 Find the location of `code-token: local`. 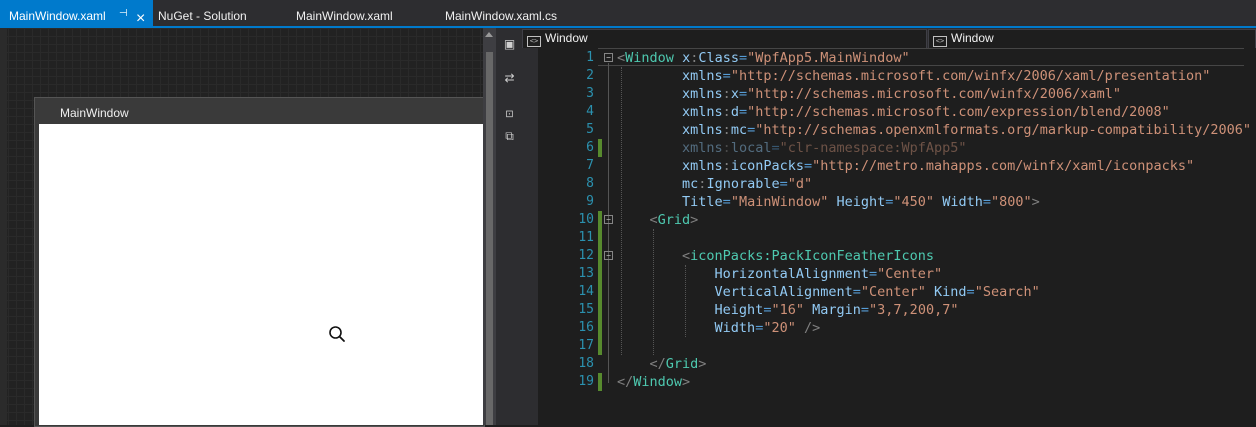

code-token: local is located at coordinates (751, 148).